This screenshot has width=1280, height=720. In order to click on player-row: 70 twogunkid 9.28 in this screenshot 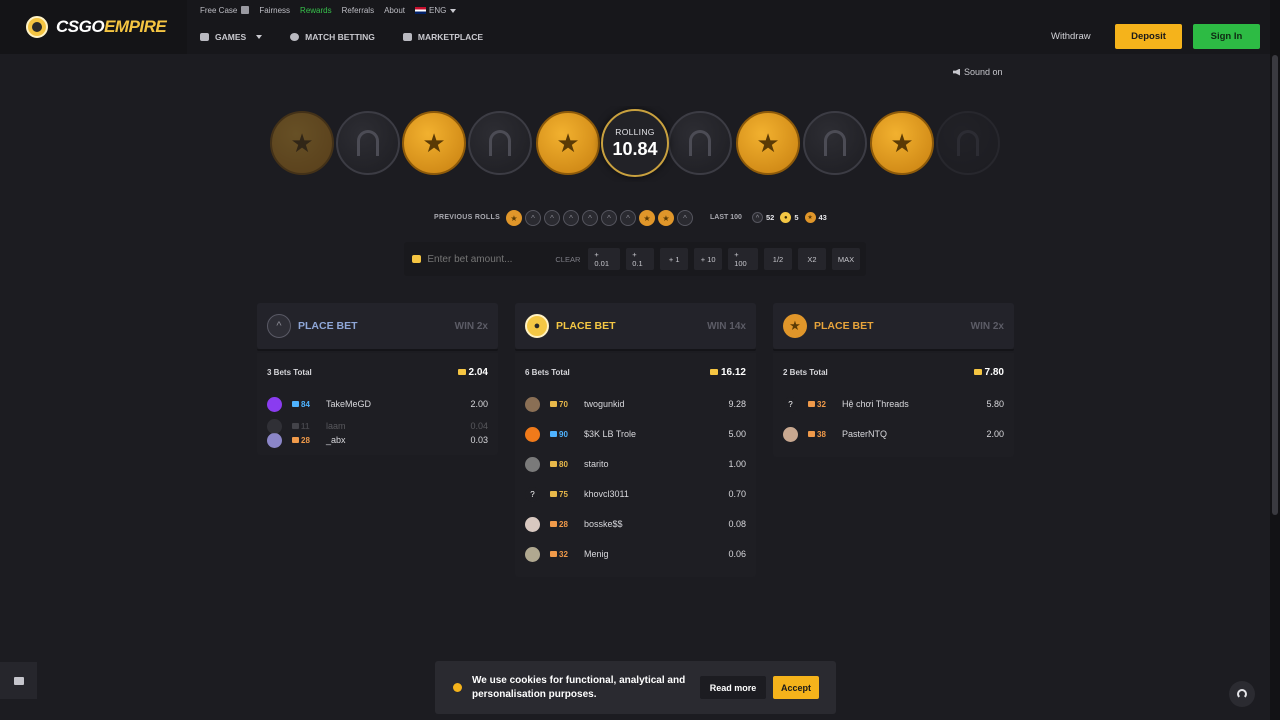, I will do `click(635, 404)`.